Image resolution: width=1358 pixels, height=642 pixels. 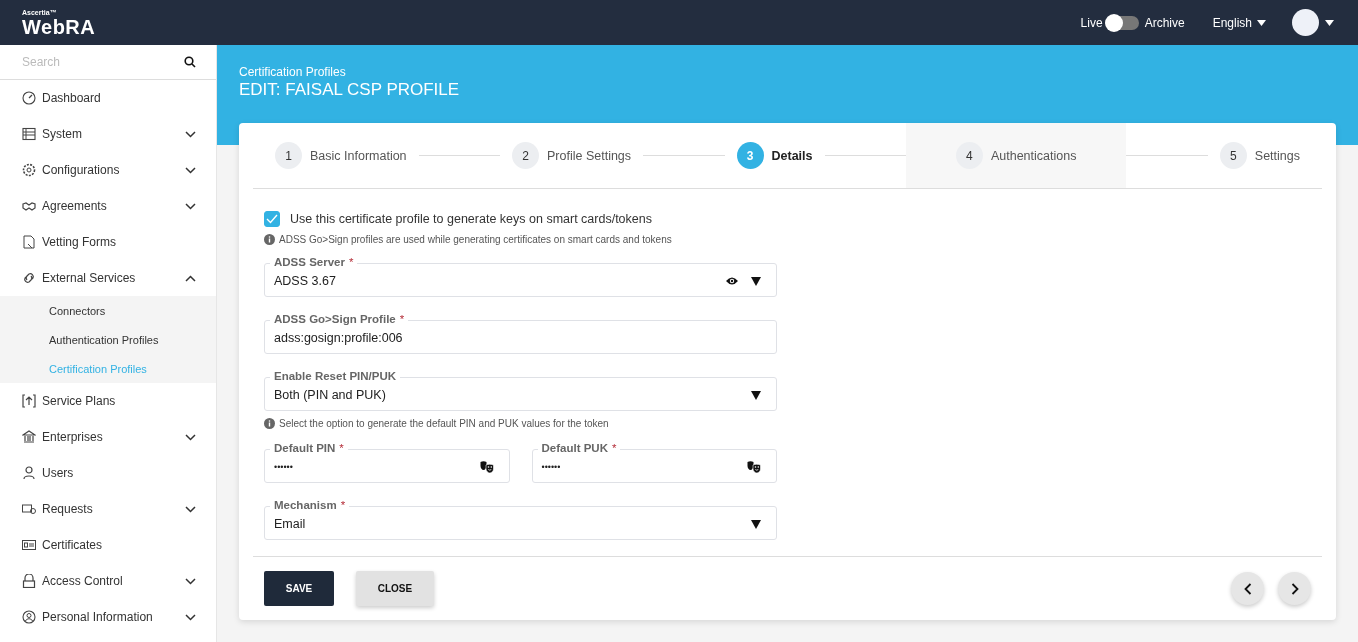 What do you see at coordinates (190, 62) in the screenshot?
I see `search-icon` at bounding box center [190, 62].